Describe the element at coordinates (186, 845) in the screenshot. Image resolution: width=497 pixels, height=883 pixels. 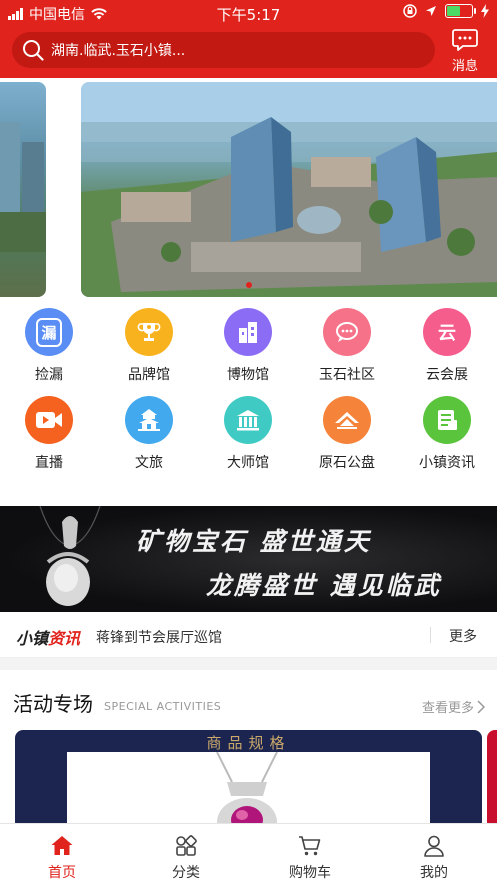
I see `category-icon` at that location.